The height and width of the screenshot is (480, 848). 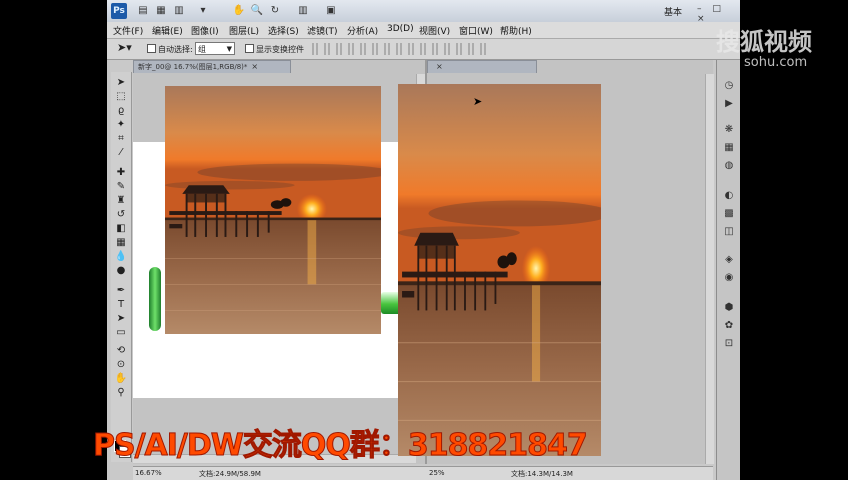 I want to click on color-panel-icon: ❋, so click(x=729, y=130).